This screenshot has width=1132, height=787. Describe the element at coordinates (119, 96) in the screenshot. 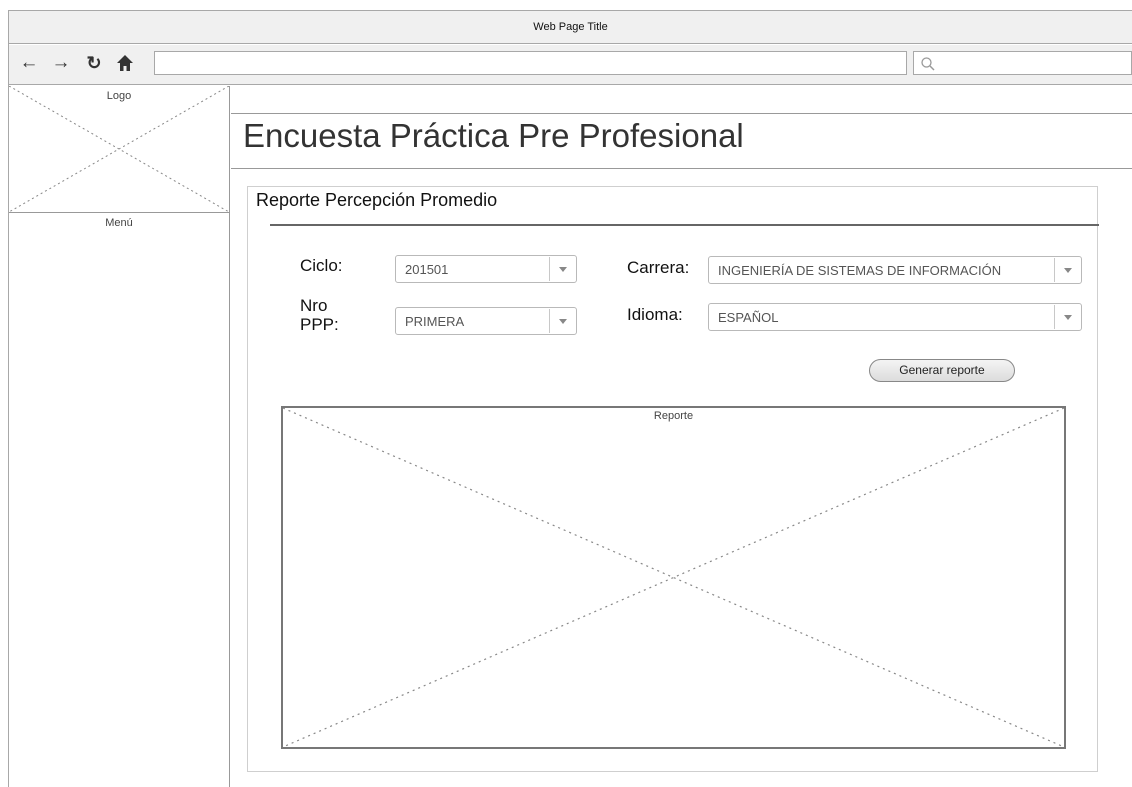

I see `logo-label: Logo` at that location.